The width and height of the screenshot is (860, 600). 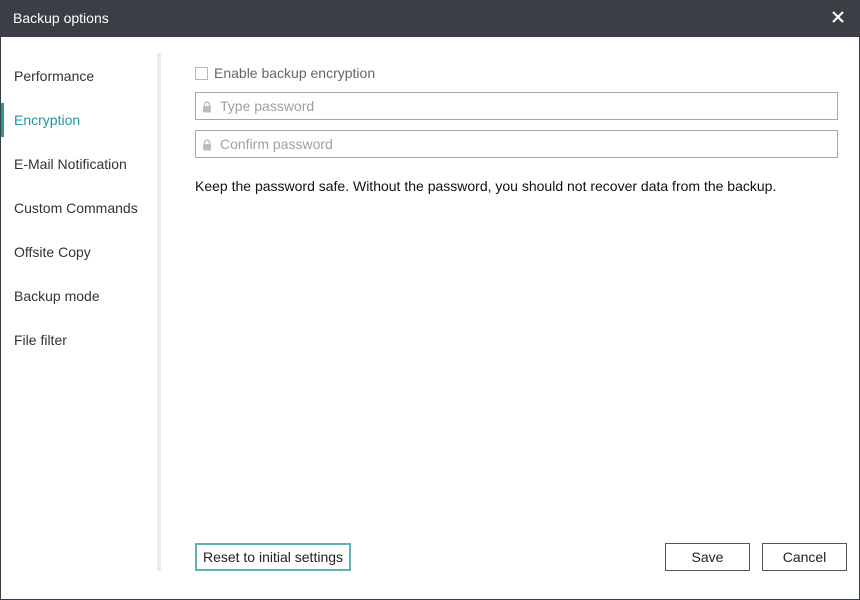 I want to click on window-title: Backup options, so click(x=61, y=18).